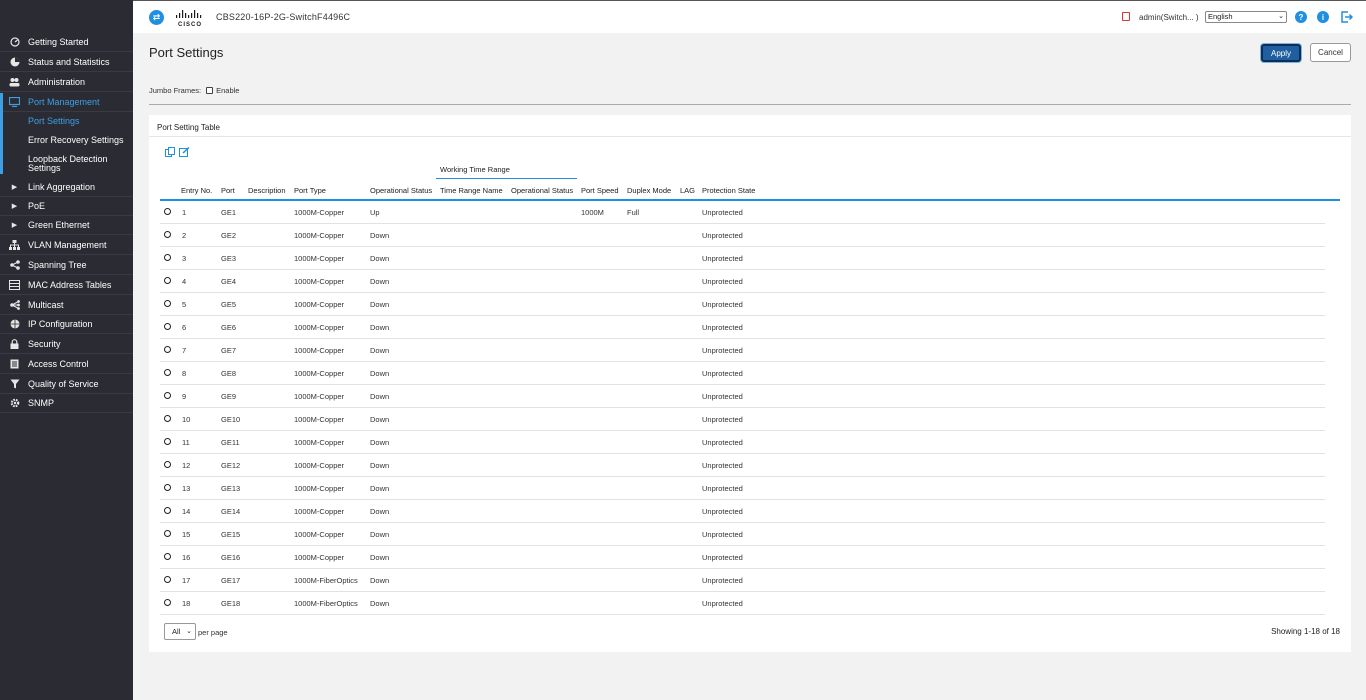  What do you see at coordinates (1281, 53) in the screenshot?
I see `apply-button: Apply` at bounding box center [1281, 53].